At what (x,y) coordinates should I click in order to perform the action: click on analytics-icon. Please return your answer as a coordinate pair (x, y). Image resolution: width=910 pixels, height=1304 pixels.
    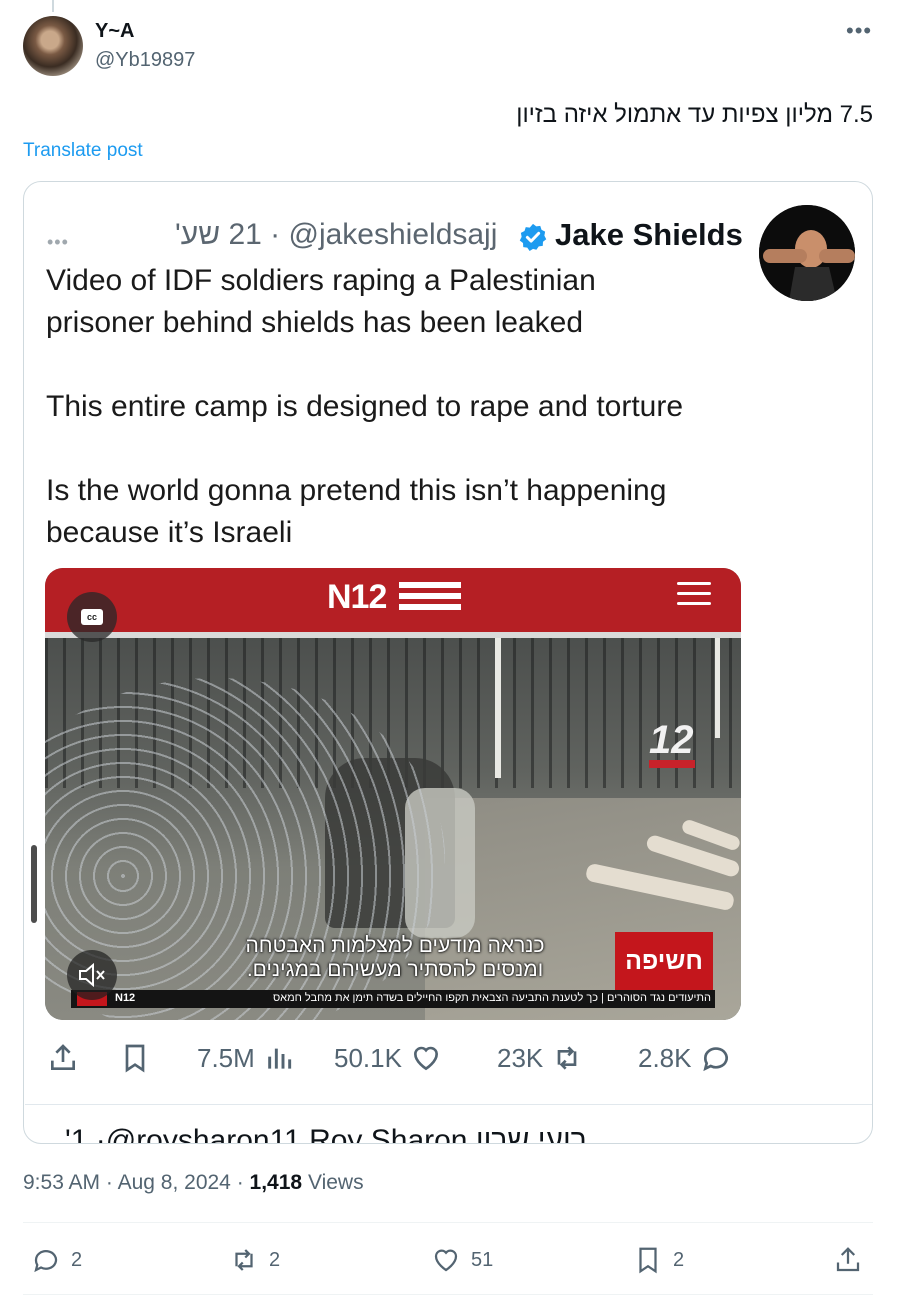
    Looking at the image, I should click on (279, 1058).